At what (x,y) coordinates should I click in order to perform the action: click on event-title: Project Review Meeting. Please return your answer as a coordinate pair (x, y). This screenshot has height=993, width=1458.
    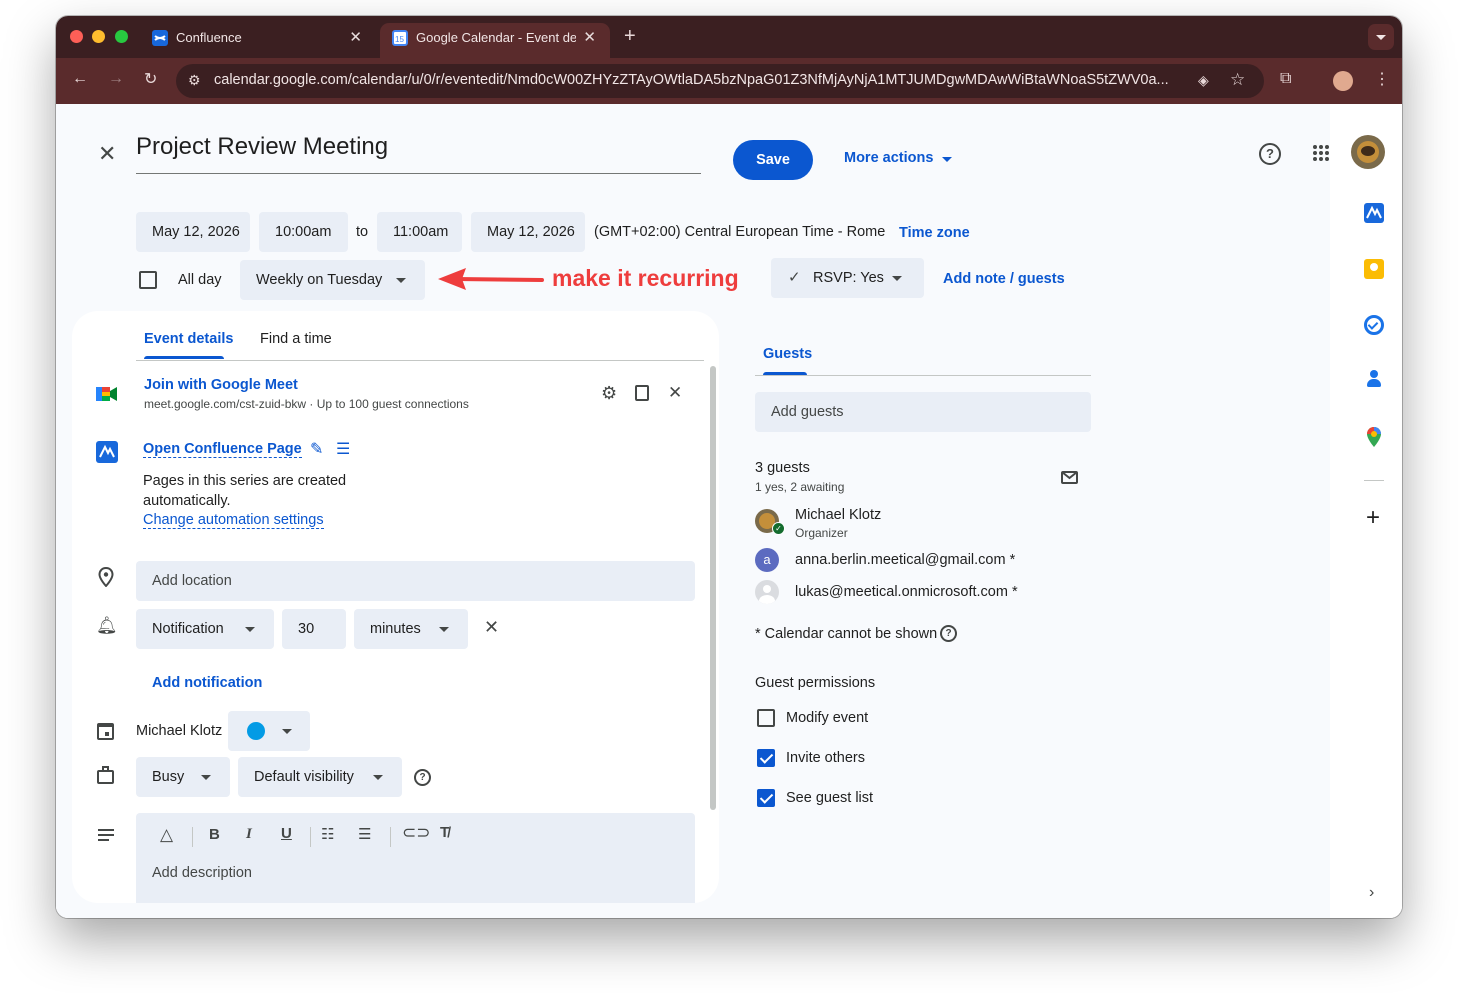
    Looking at the image, I should click on (262, 147).